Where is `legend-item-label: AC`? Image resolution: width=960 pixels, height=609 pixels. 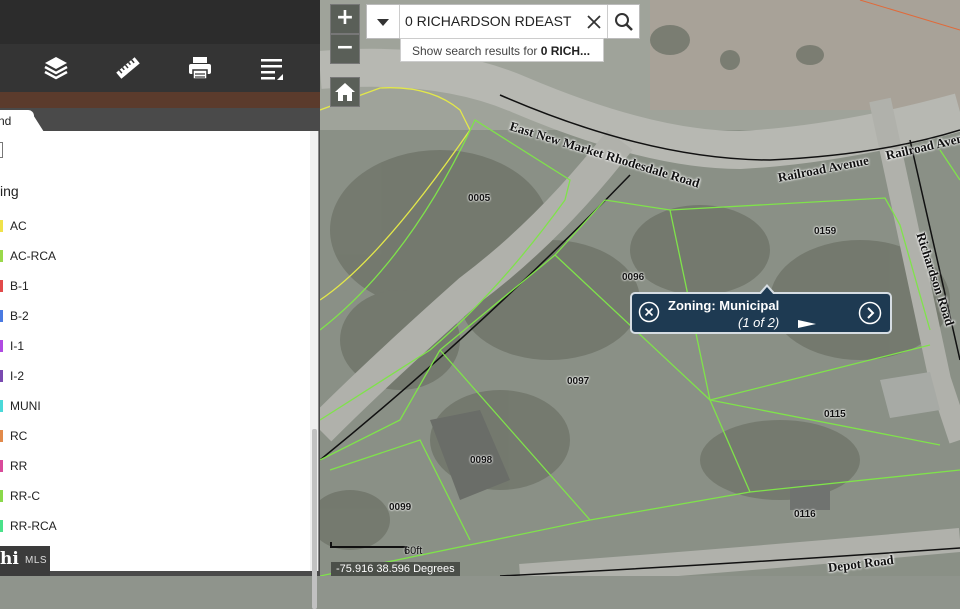
legend-item-label: AC is located at coordinates (18, 226).